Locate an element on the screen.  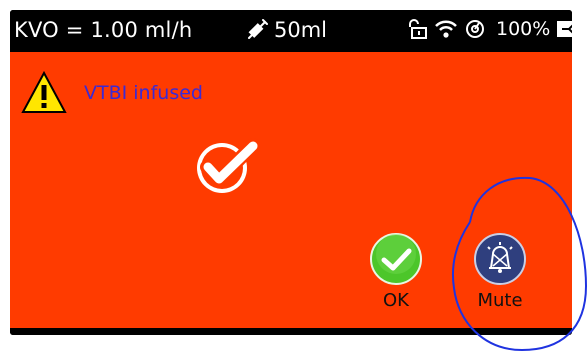
ok-label: OK is located at coordinates (396, 300).